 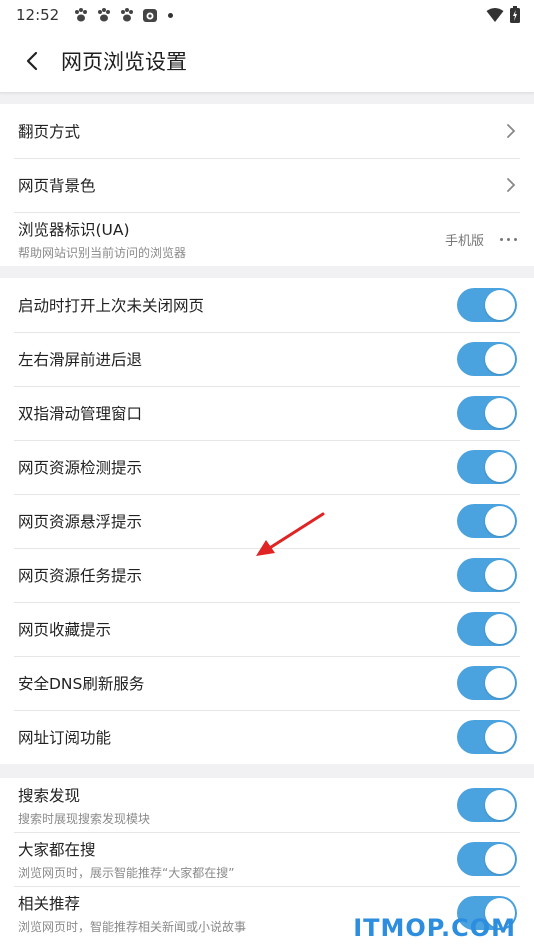 What do you see at coordinates (126, 872) in the screenshot?
I see `row-description: 浏览网页时，展示智能推荐“大家都在搜”` at bounding box center [126, 872].